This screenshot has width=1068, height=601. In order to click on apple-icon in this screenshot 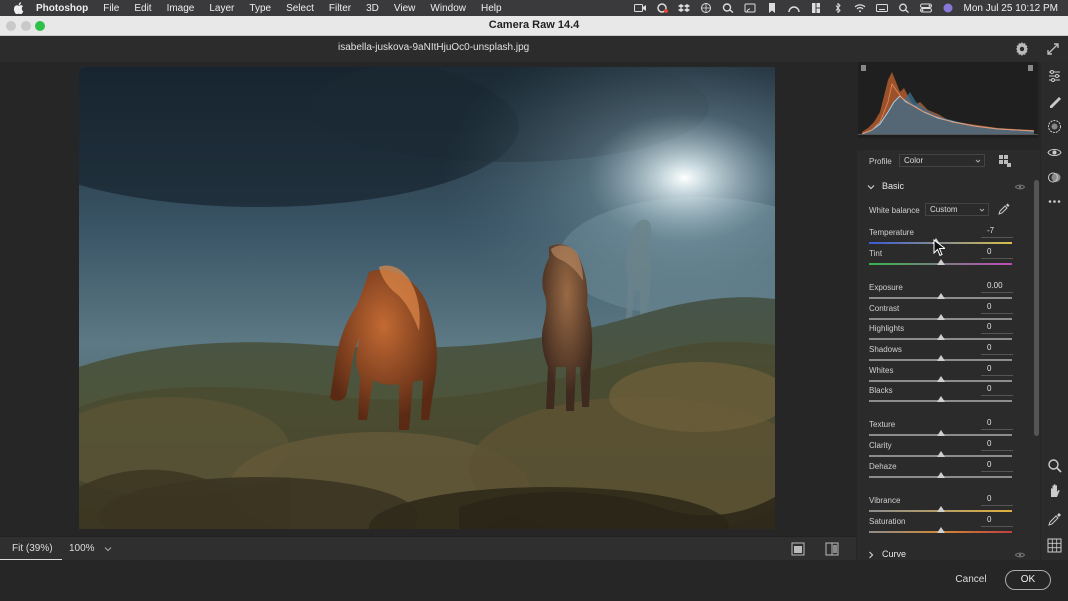, I will do `click(19, 8)`.